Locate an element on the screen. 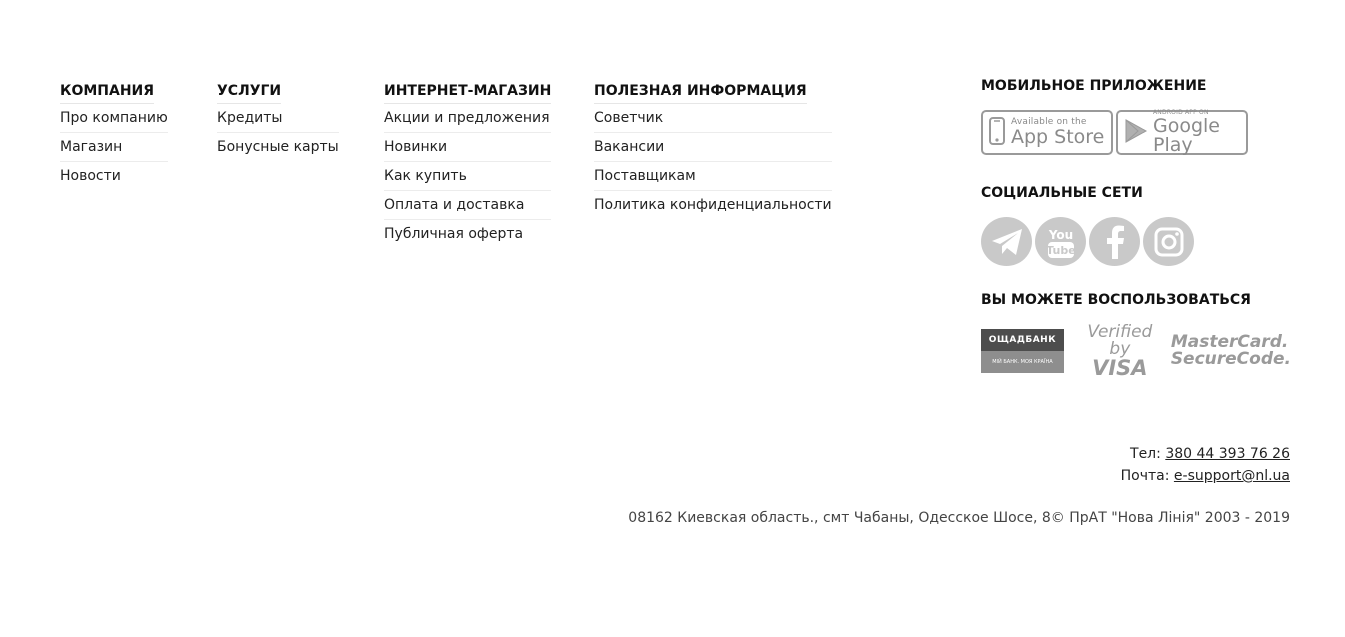 The height and width of the screenshot is (637, 1345). footer-column-company: КОМПАНИЯ Про компанию Магазин Новости is located at coordinates (114, 135).